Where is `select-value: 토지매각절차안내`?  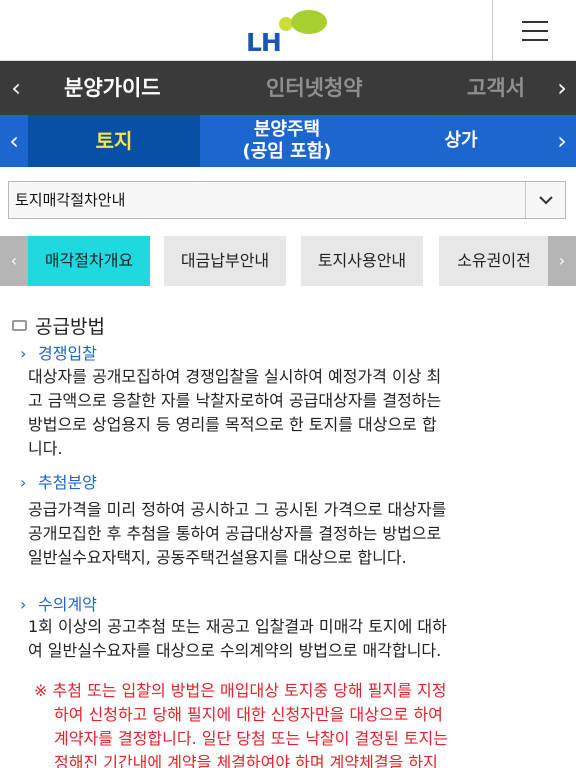
select-value: 토지매각절차안내 is located at coordinates (70, 200).